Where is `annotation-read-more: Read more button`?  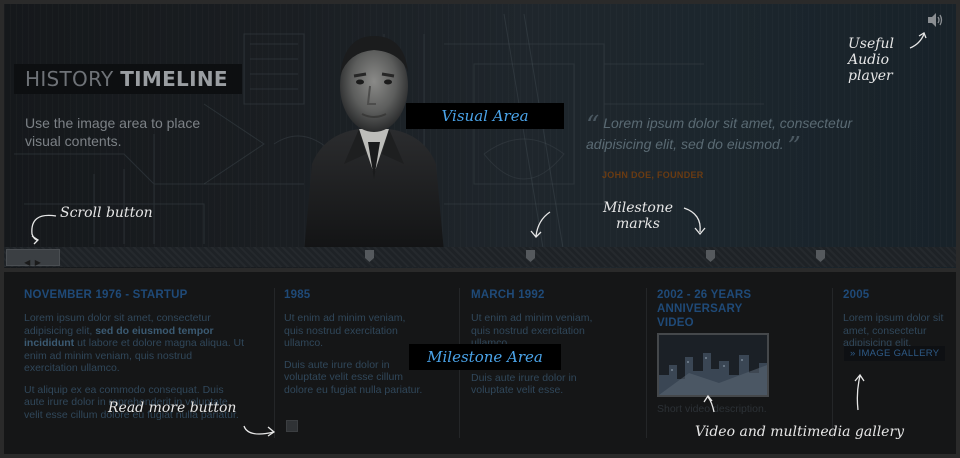
annotation-read-more: Read more button is located at coordinates (172, 408).